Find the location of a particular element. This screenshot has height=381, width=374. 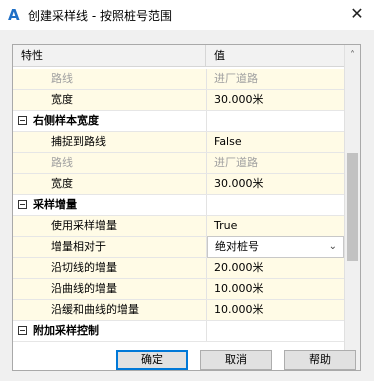

title-bar: A 创建采样线 - 按照桩号范围 ✕ is located at coordinates (187, 15).